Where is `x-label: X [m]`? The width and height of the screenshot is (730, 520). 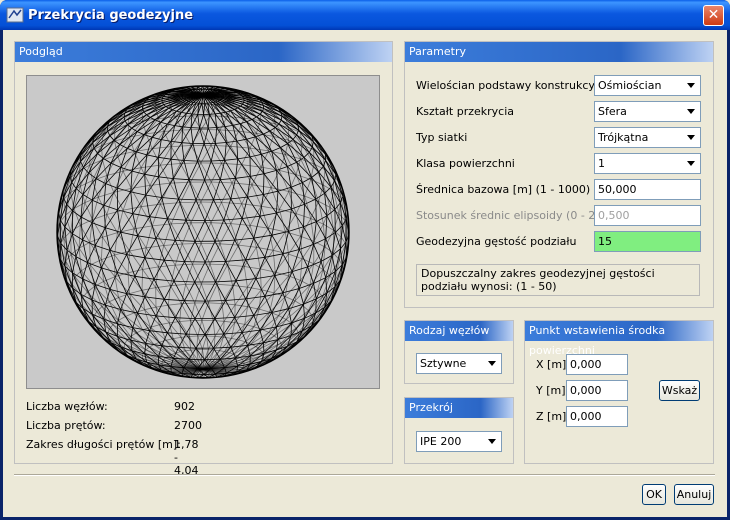 x-label: X [m] is located at coordinates (551, 364).